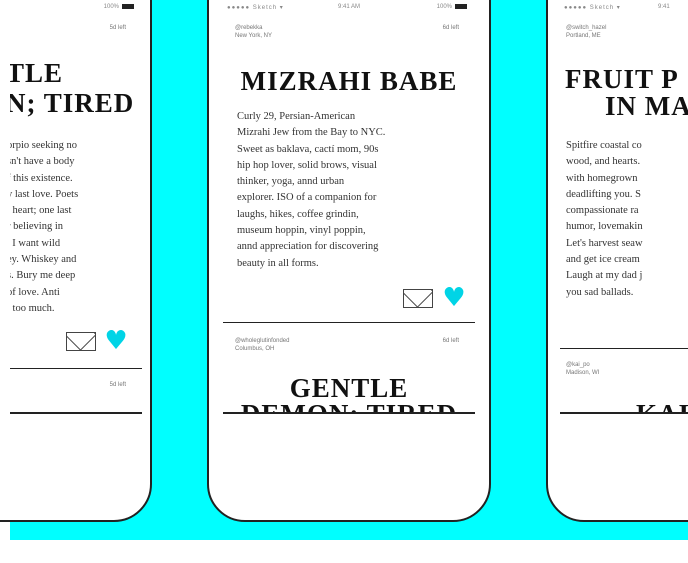 This screenshot has width=688, height=563. Describe the element at coordinates (41, 178) in the screenshot. I see `bio-line: f this existence.` at that location.